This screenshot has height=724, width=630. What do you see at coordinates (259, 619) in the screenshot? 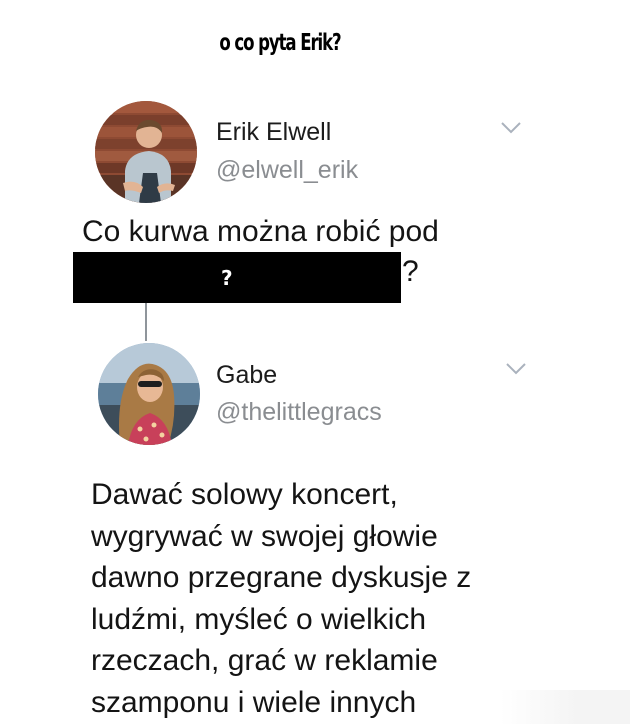
I see `reply-text-line: ludźmi, myśleć o wielkich` at bounding box center [259, 619].